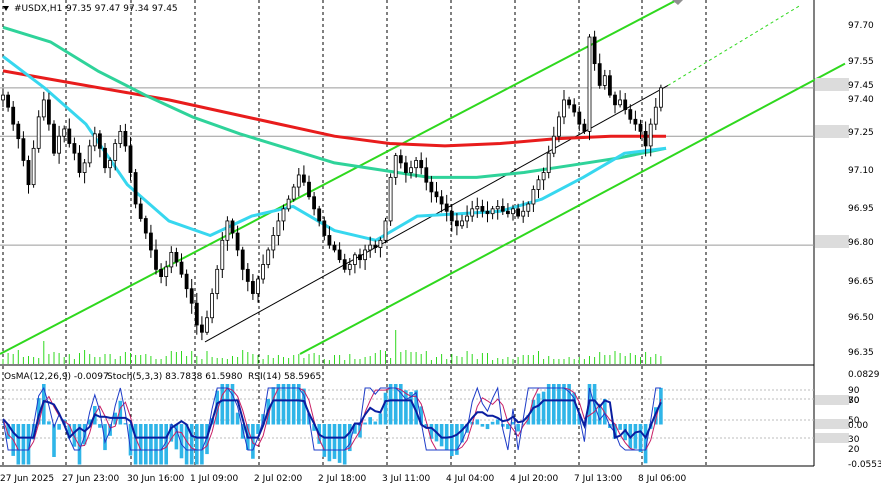  I want to click on indicator-tick: 0.0829, so click(864, 375).